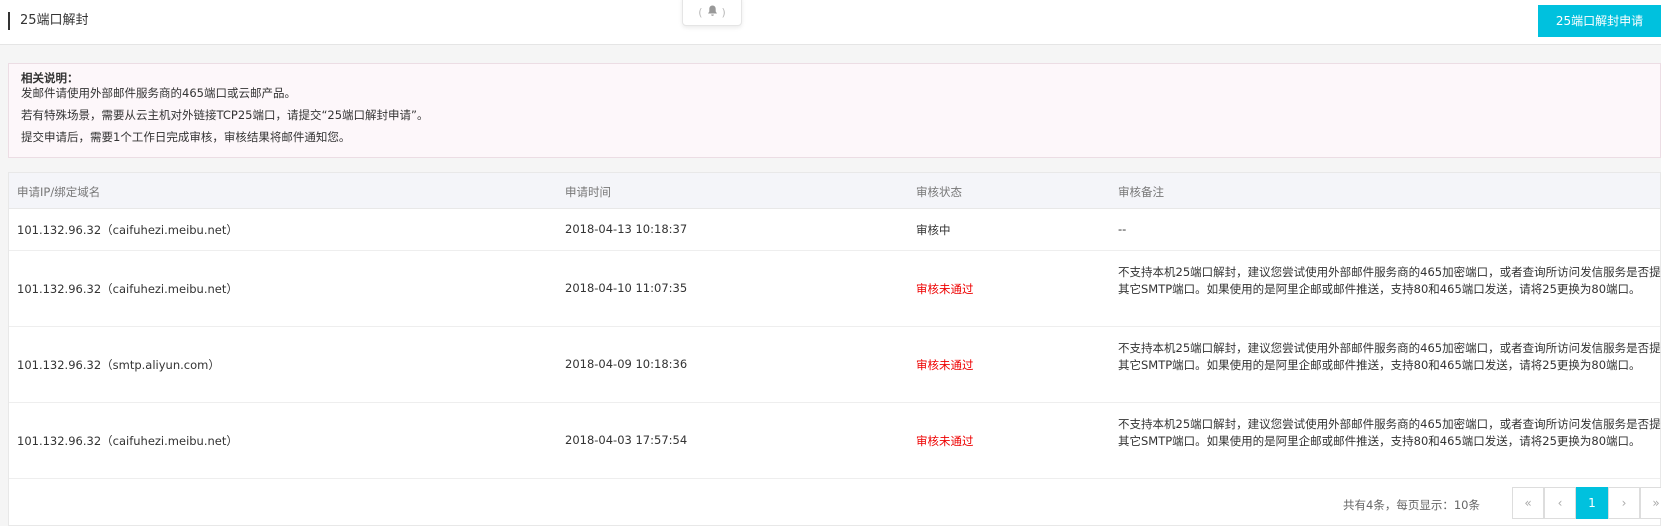 Image resolution: width=1661 pixels, height=526 pixels. Describe the element at coordinates (1592, 503) in the screenshot. I see `page-1-button: 1` at that location.